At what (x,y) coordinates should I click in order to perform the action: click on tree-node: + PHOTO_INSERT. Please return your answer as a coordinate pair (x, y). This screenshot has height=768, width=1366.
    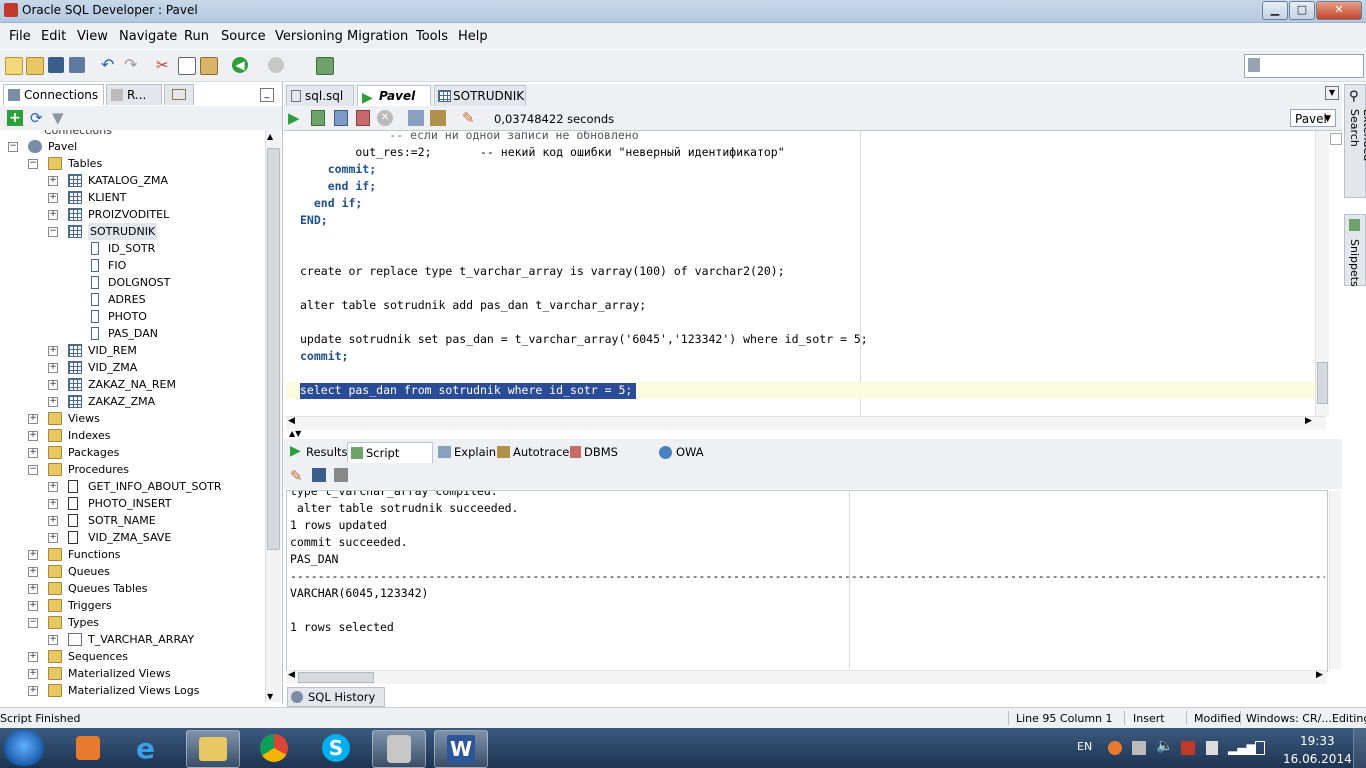
    Looking at the image, I should click on (132, 503).